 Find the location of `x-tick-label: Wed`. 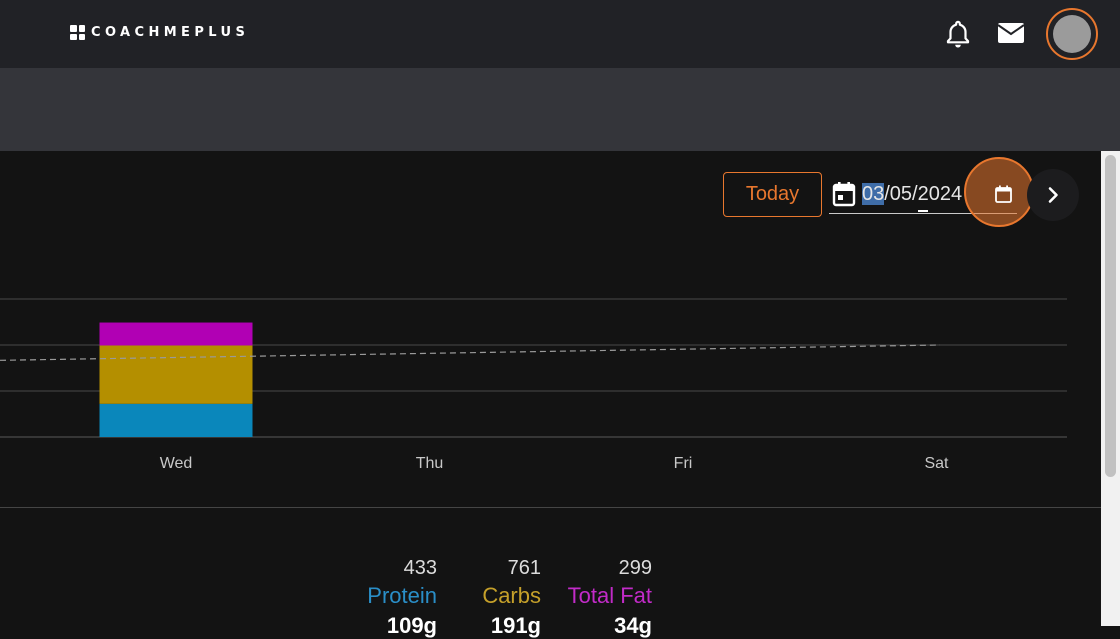

x-tick-label: Wed is located at coordinates (176, 463).